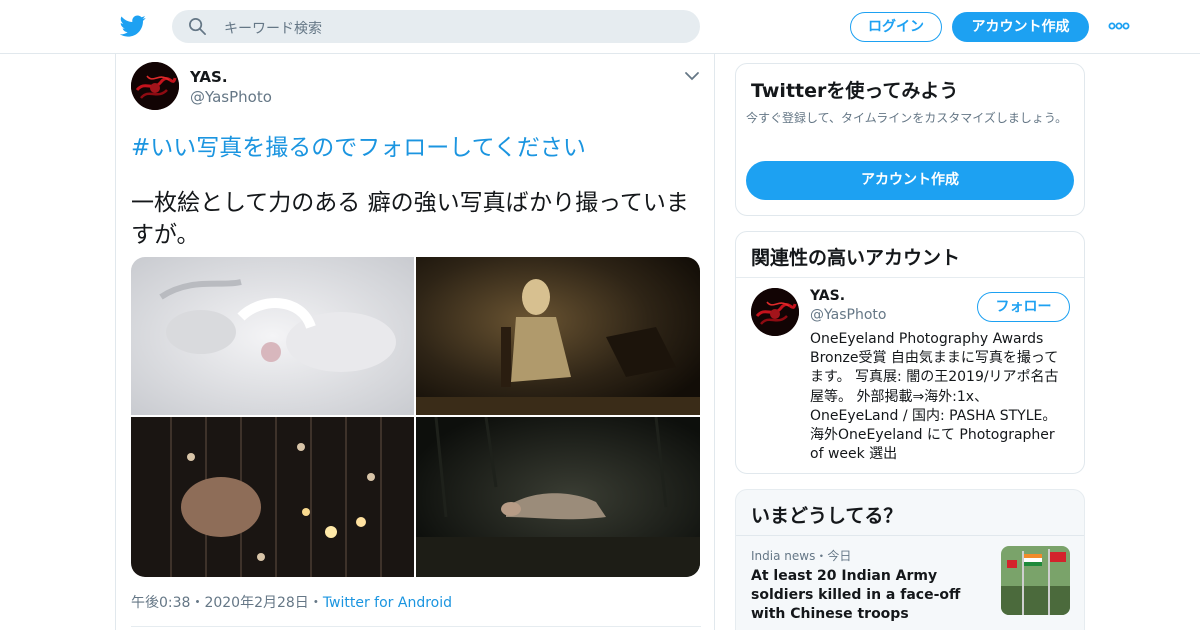 The height and width of the screenshot is (630, 1200). What do you see at coordinates (907, 118) in the screenshot?
I see `signup-card-subtitle: 今すぐ登録して、タイムラインをカスタマイズしましょう。` at bounding box center [907, 118].